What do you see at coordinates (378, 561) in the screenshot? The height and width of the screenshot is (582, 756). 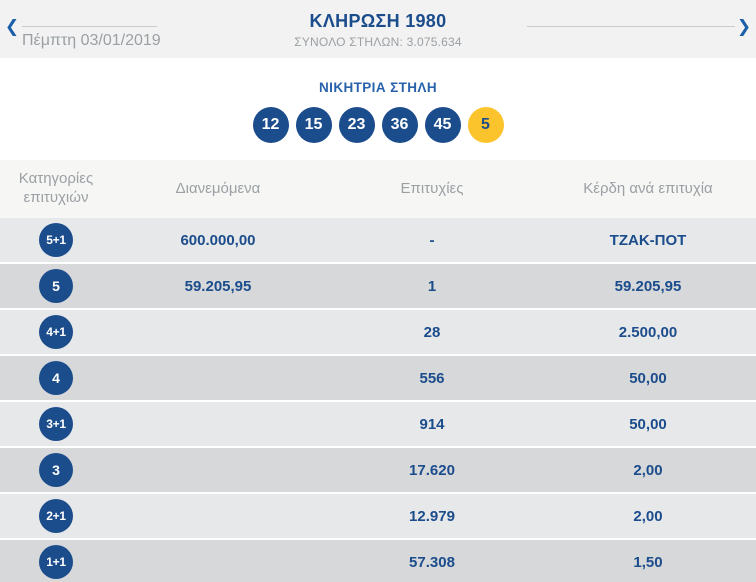 I see `table-row: 1+1 57.308 1,50` at bounding box center [378, 561].